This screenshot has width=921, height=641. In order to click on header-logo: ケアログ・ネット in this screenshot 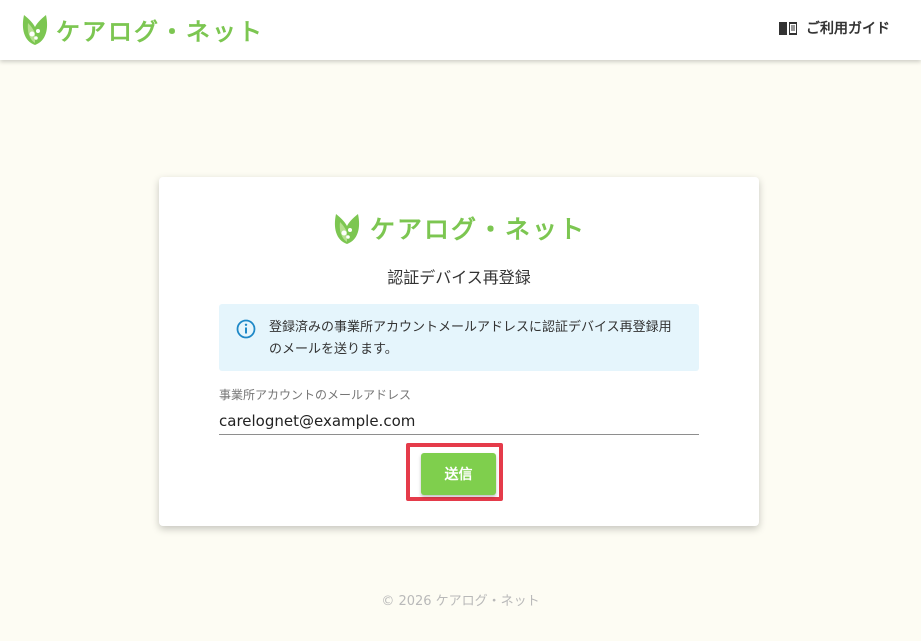, I will do `click(142, 29)`.